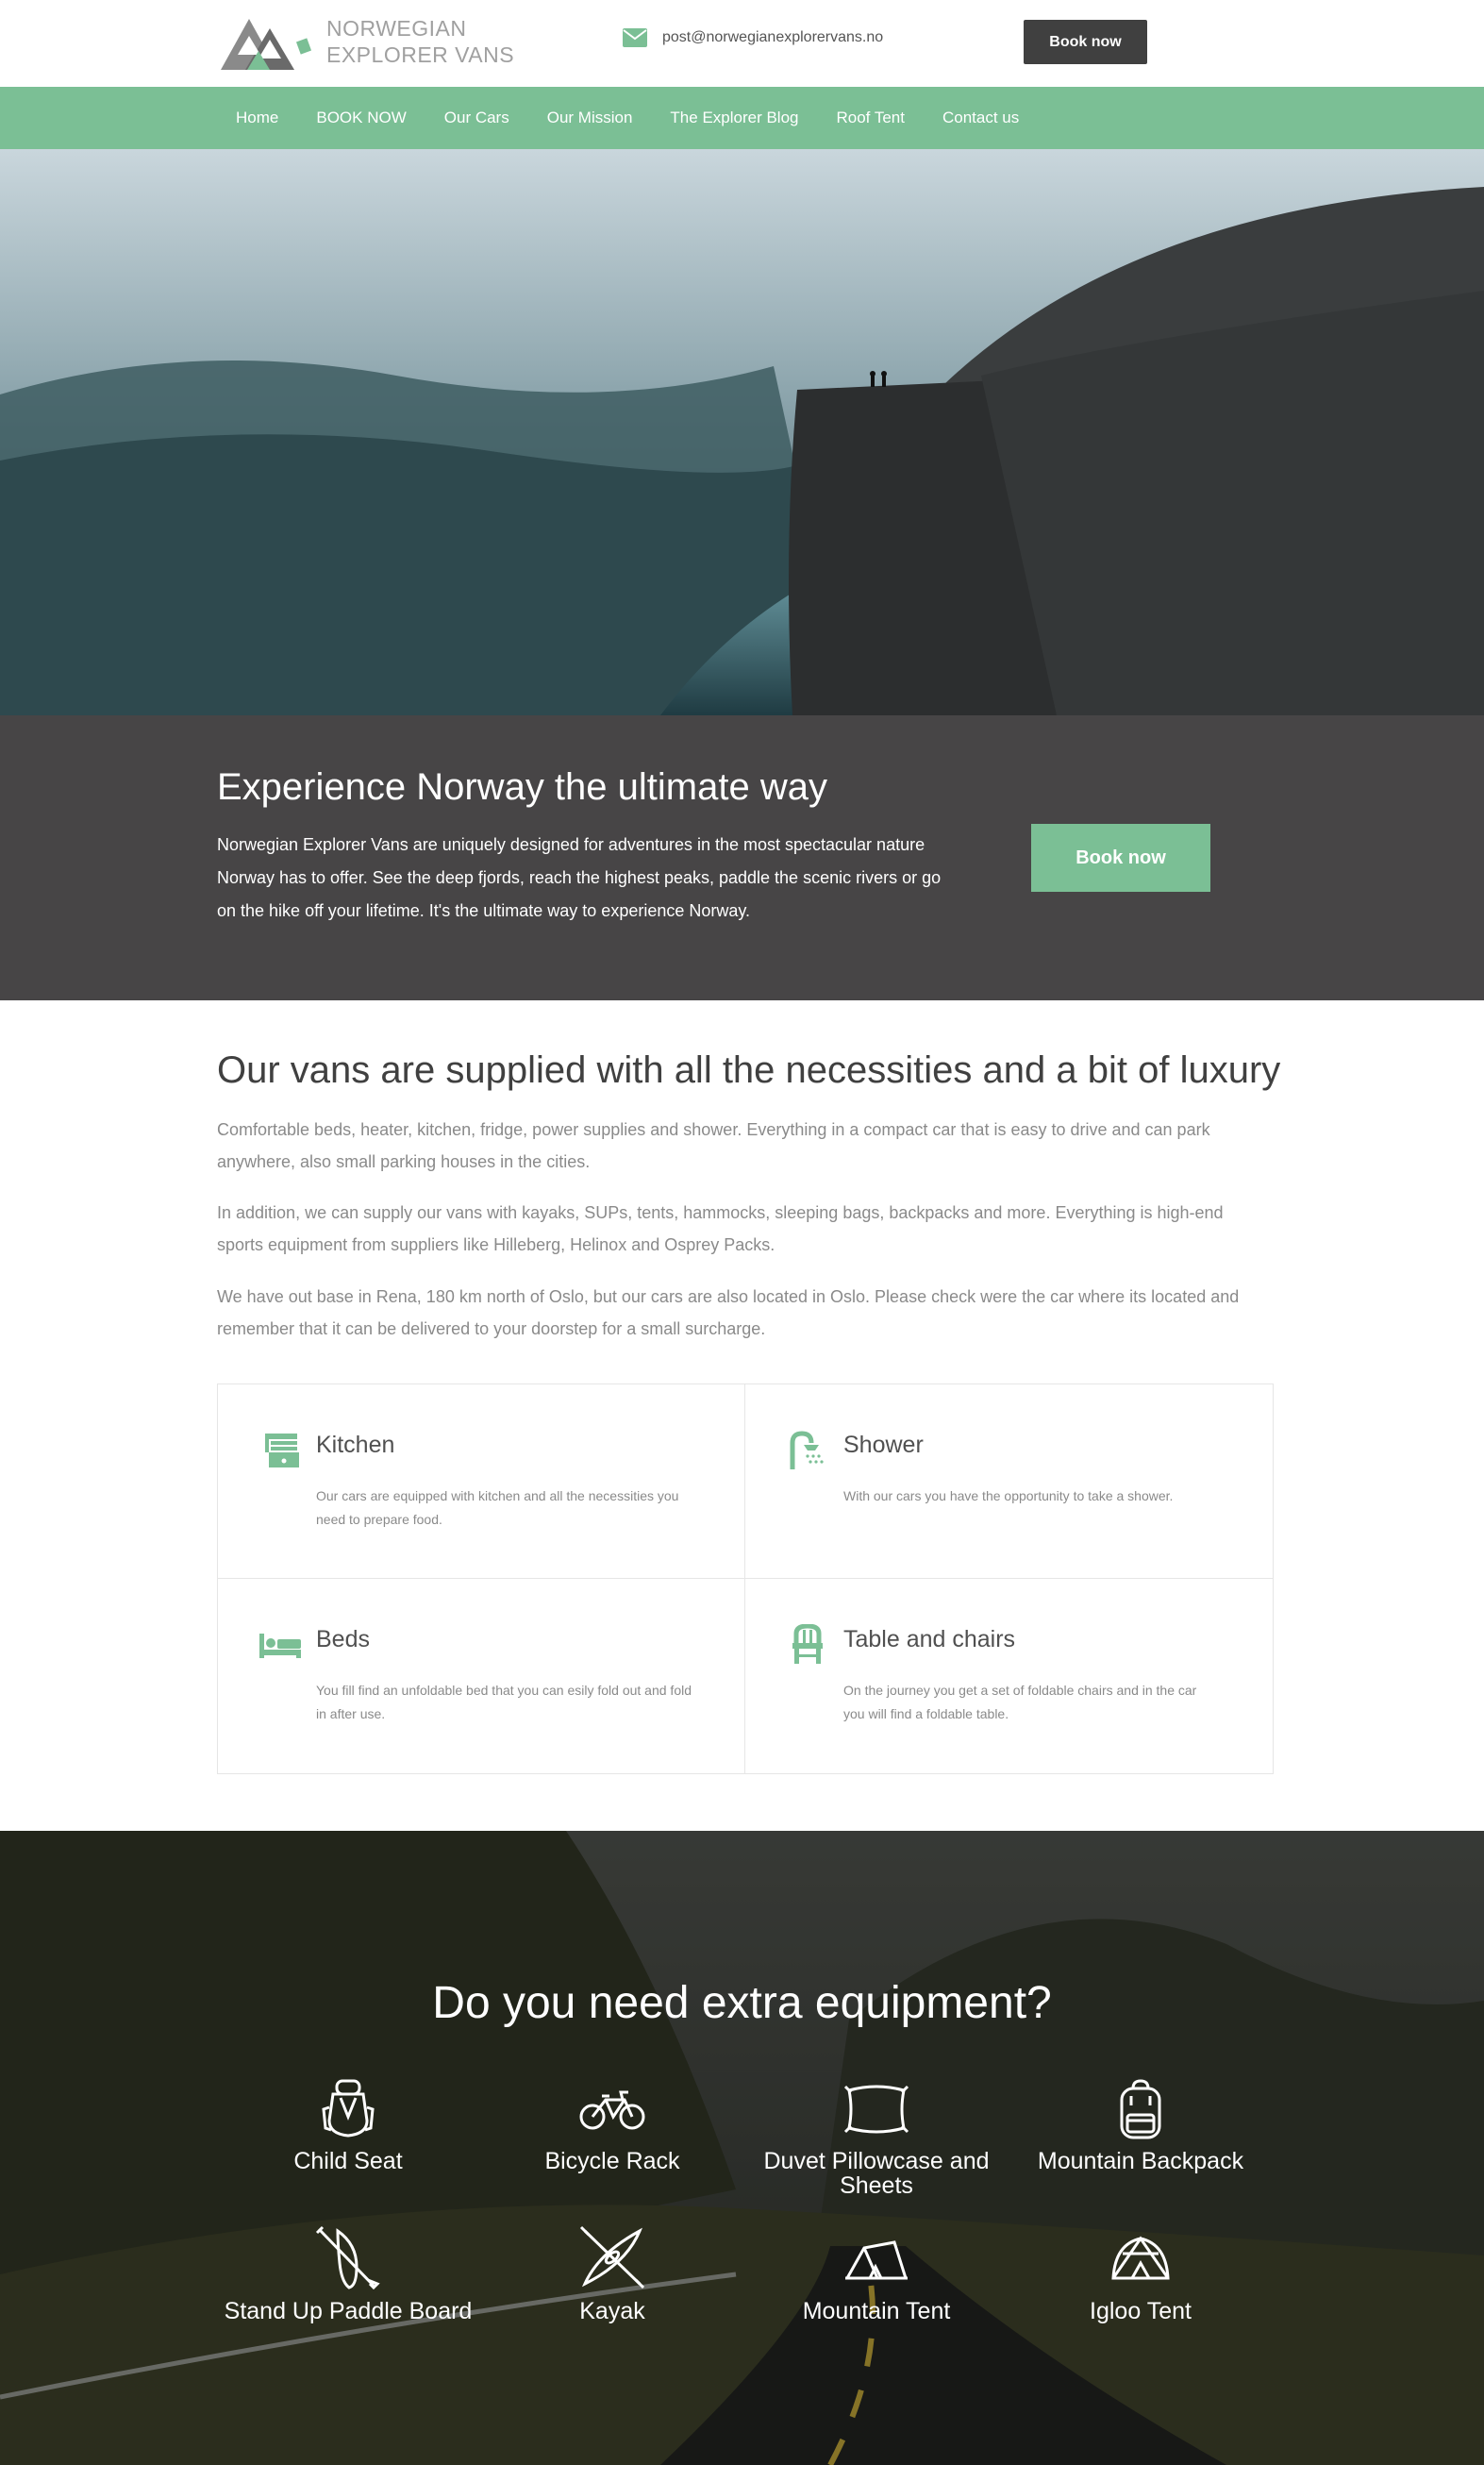 The image size is (1484, 2465). I want to click on chair-icon, so click(807, 1644).